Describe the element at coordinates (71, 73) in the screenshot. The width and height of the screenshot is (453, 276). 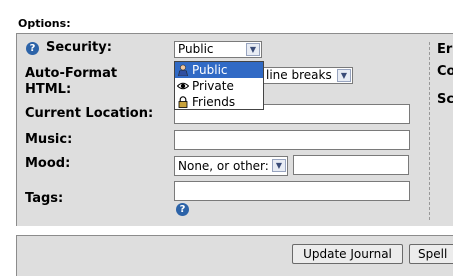
I see `autoformat-label-line1: Auto-Format` at that location.